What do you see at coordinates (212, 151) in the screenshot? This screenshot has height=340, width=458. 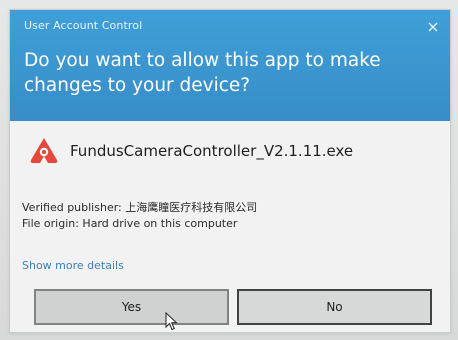 I see `app-name: FundusCameraController_V2.1.11.exe` at bounding box center [212, 151].